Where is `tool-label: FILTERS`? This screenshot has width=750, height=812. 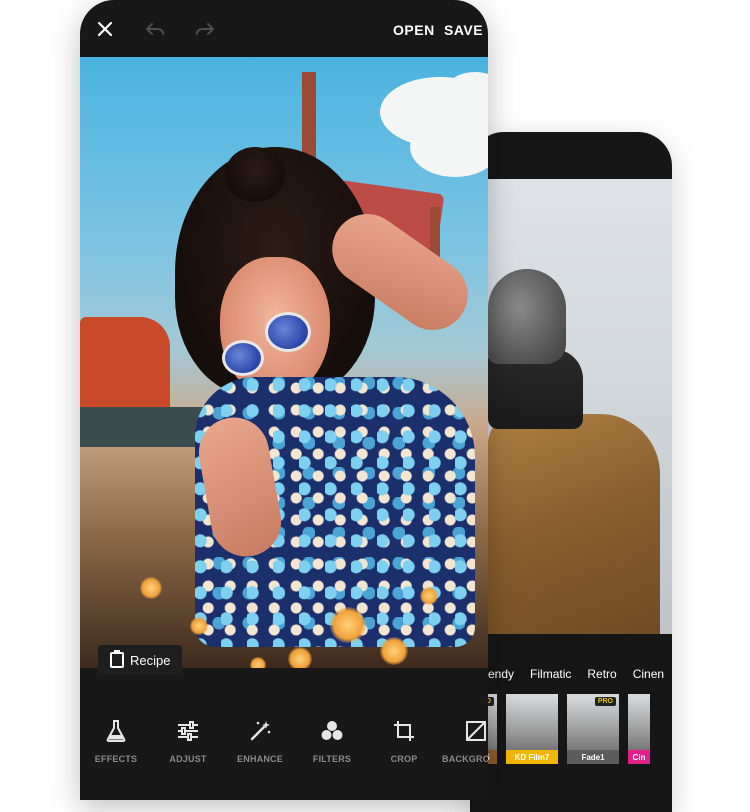
tool-label: FILTERS is located at coordinates (332, 759).